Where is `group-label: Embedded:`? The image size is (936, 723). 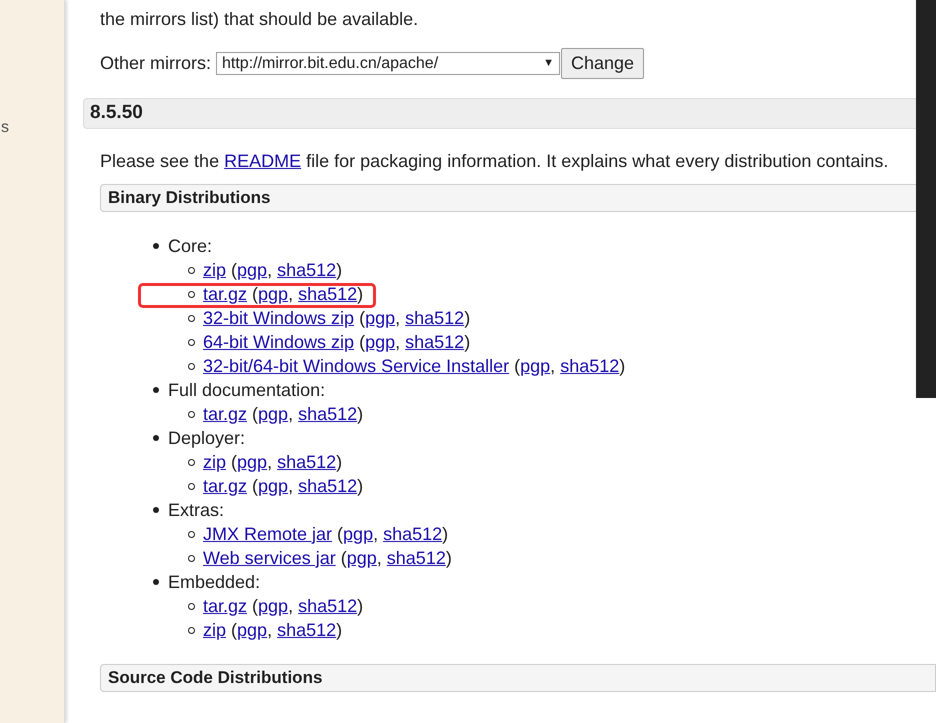 group-label: Embedded: is located at coordinates (214, 582).